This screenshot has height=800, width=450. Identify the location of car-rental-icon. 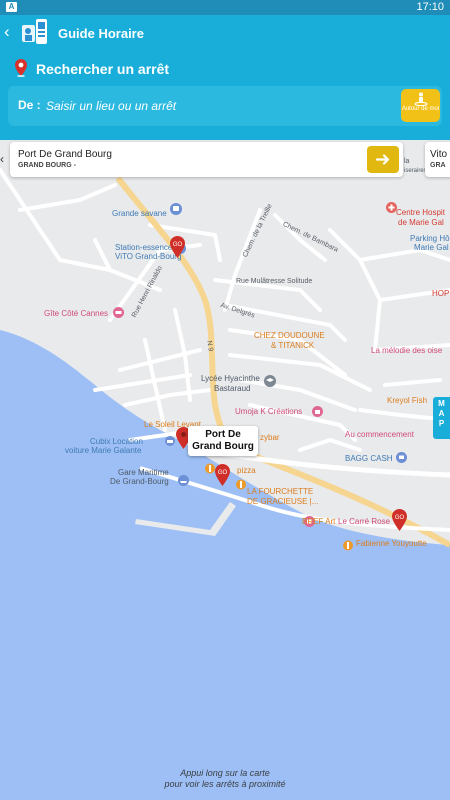
(170, 441).